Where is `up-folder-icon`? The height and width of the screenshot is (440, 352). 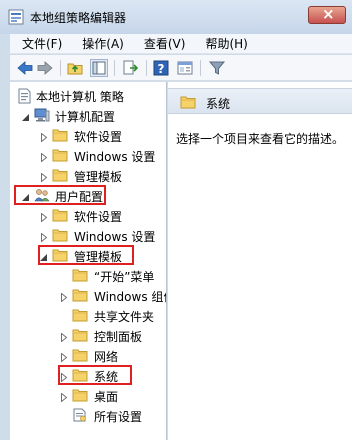
up-folder-icon is located at coordinates (75, 68).